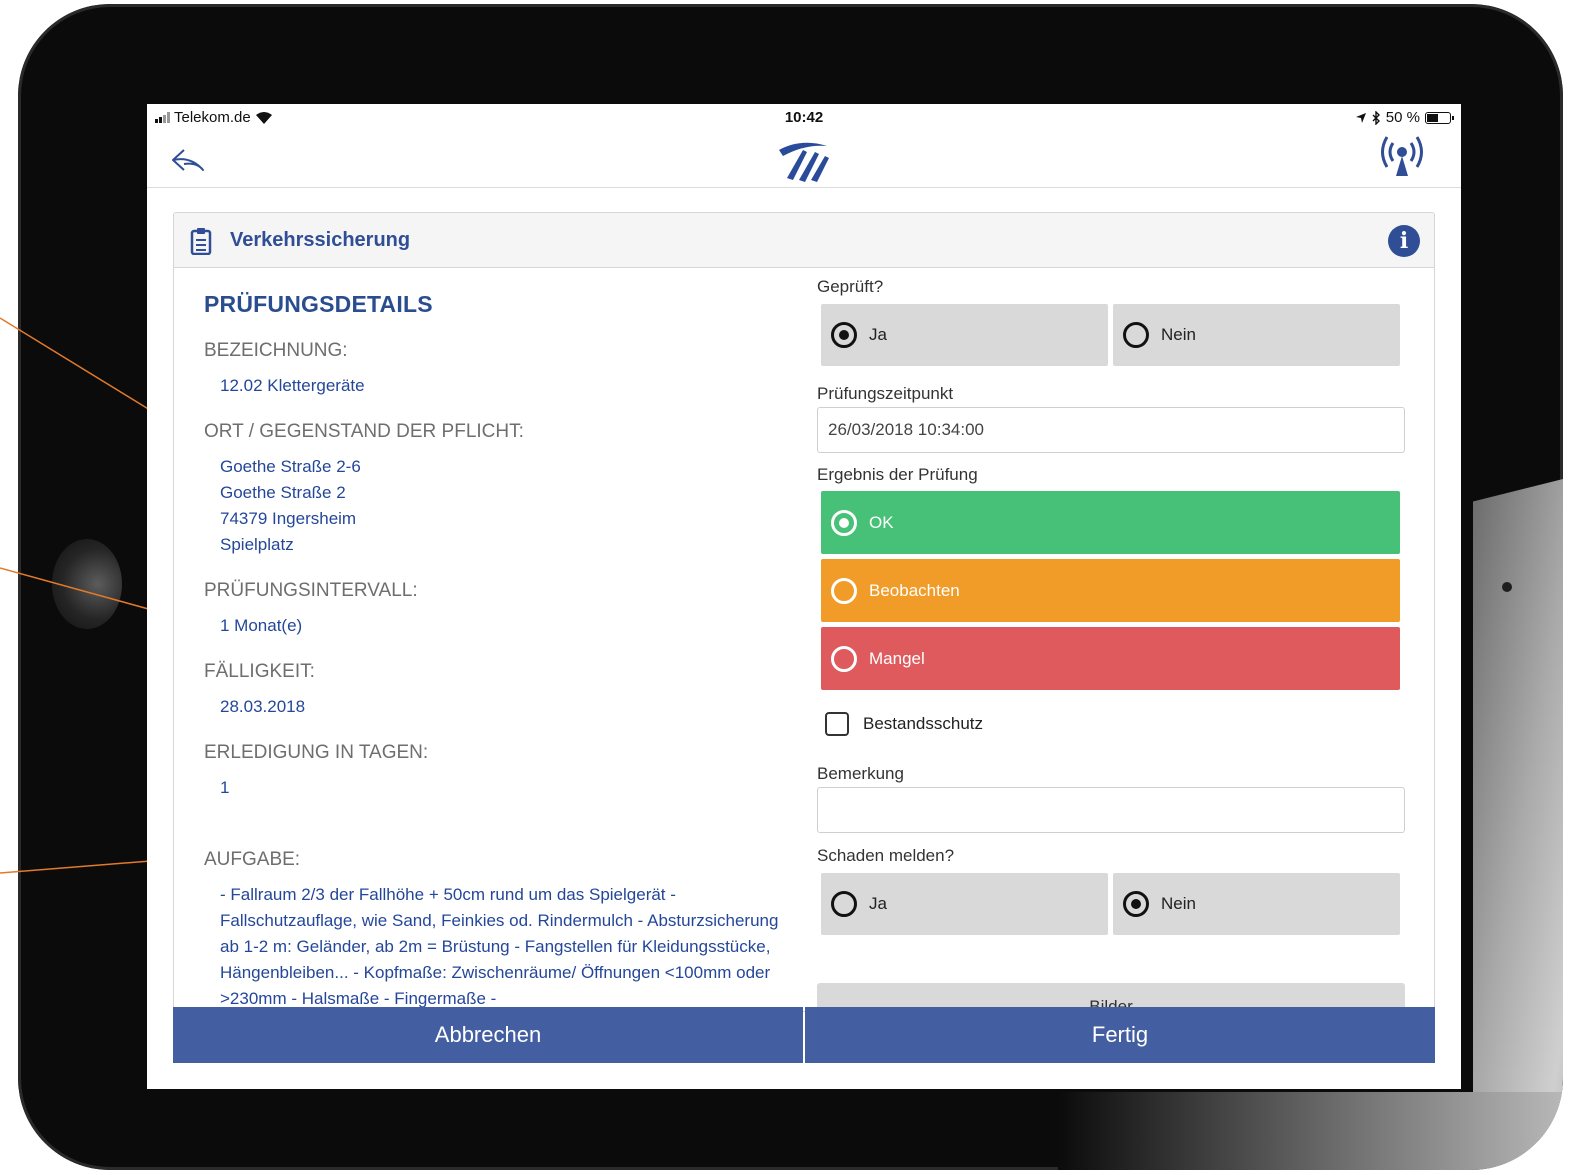 The height and width of the screenshot is (1175, 1578). I want to click on schaden-nein-option: Nein, so click(1256, 904).